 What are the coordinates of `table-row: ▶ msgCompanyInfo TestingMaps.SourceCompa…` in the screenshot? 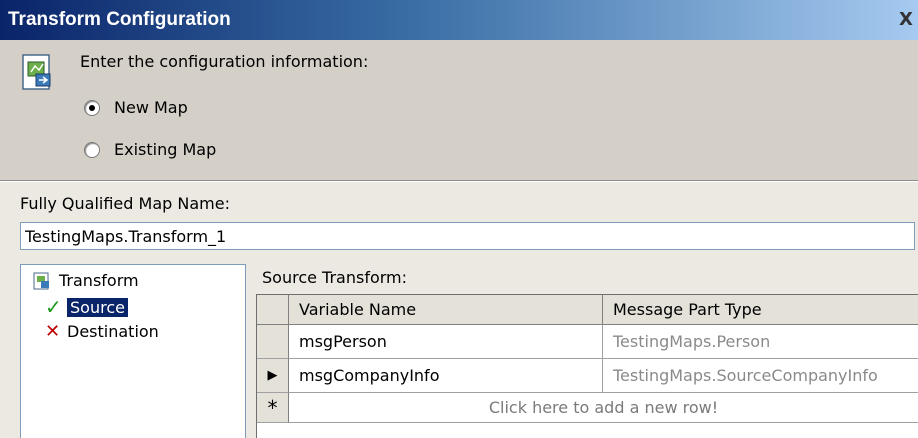 It's located at (587, 376).